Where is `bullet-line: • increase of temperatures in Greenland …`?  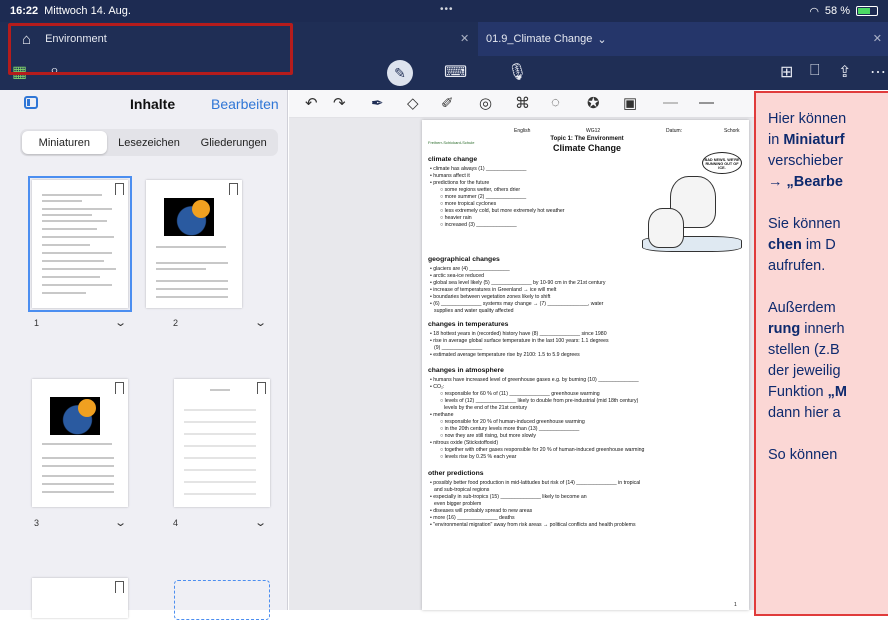 bullet-line: • increase of temperatures in Greenland … is located at coordinates (493, 290).